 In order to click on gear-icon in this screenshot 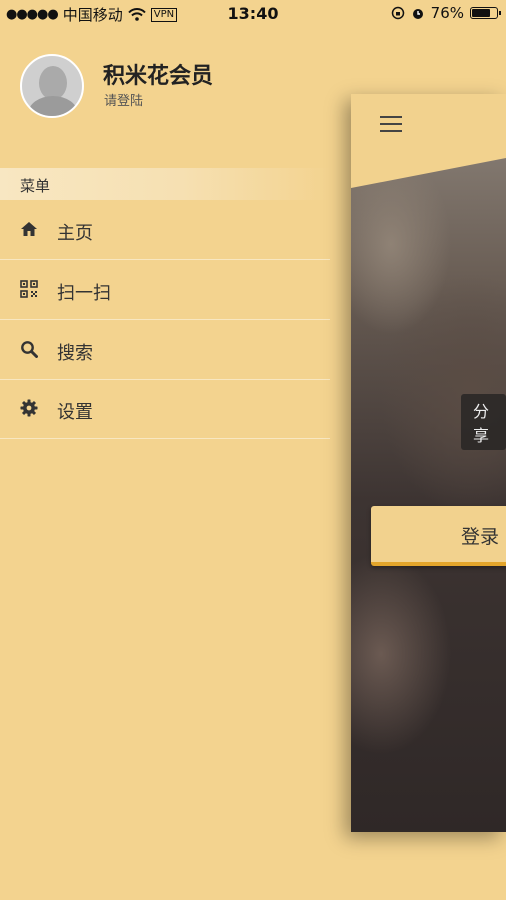, I will do `click(29, 408)`.